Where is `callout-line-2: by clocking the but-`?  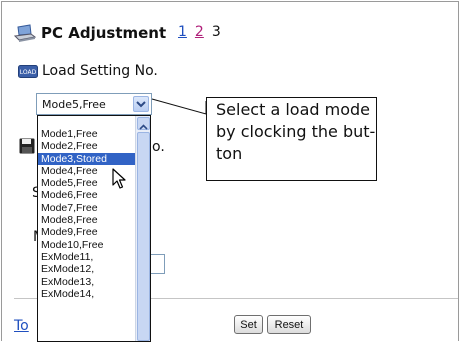
callout-line-2: by clocking the but- is located at coordinates (296, 131).